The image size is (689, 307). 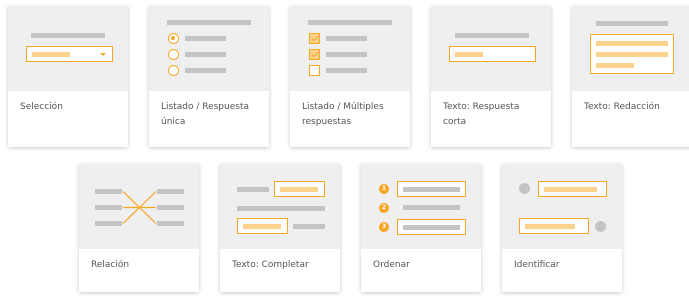 What do you see at coordinates (209, 48) in the screenshot?
I see `radio-list-icon` at bounding box center [209, 48].